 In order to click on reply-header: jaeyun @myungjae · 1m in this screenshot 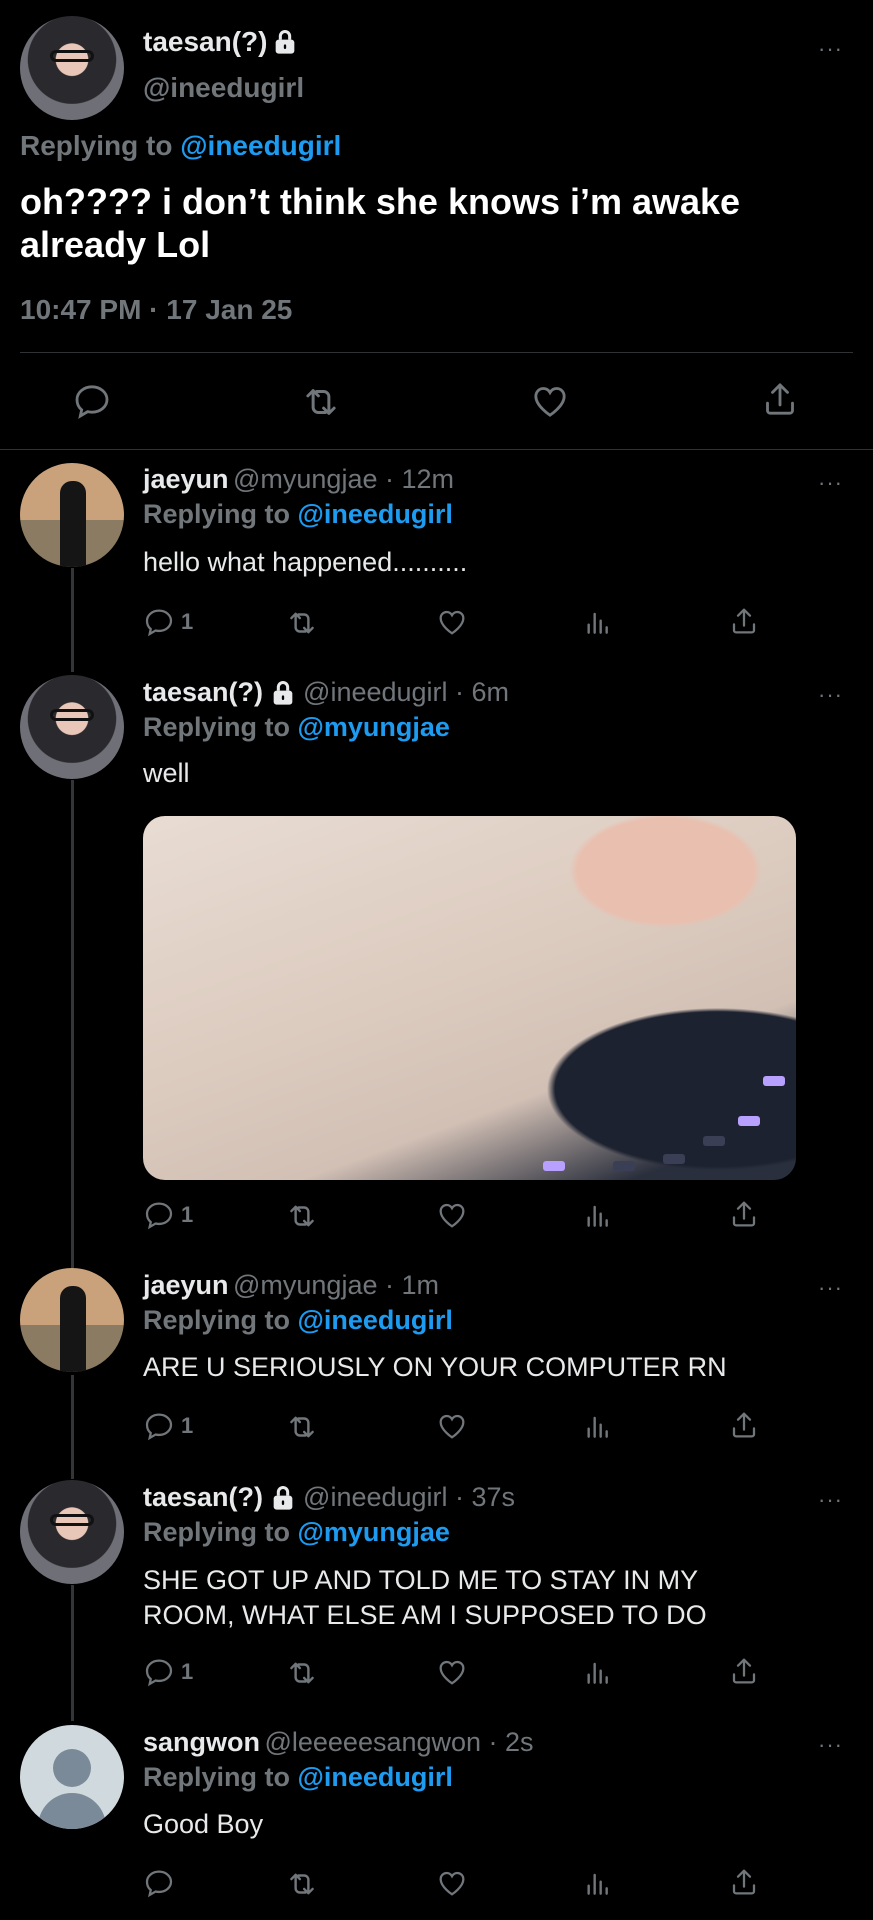, I will do `click(291, 1285)`.